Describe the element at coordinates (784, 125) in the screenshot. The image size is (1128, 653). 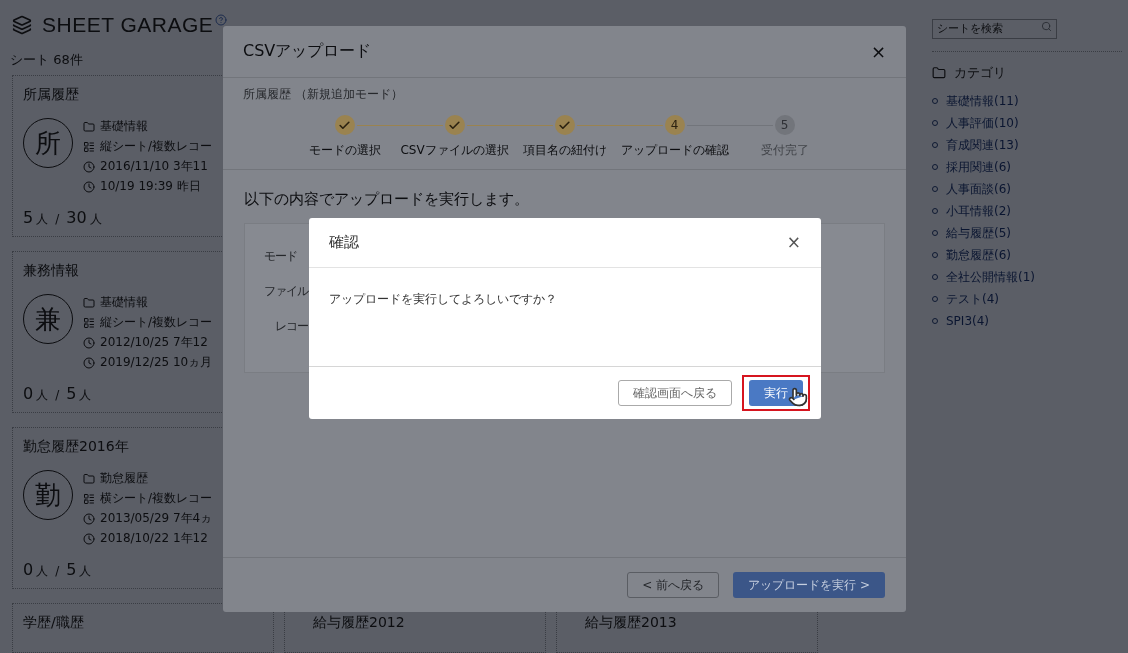
I see `step-marker: 5` at that location.